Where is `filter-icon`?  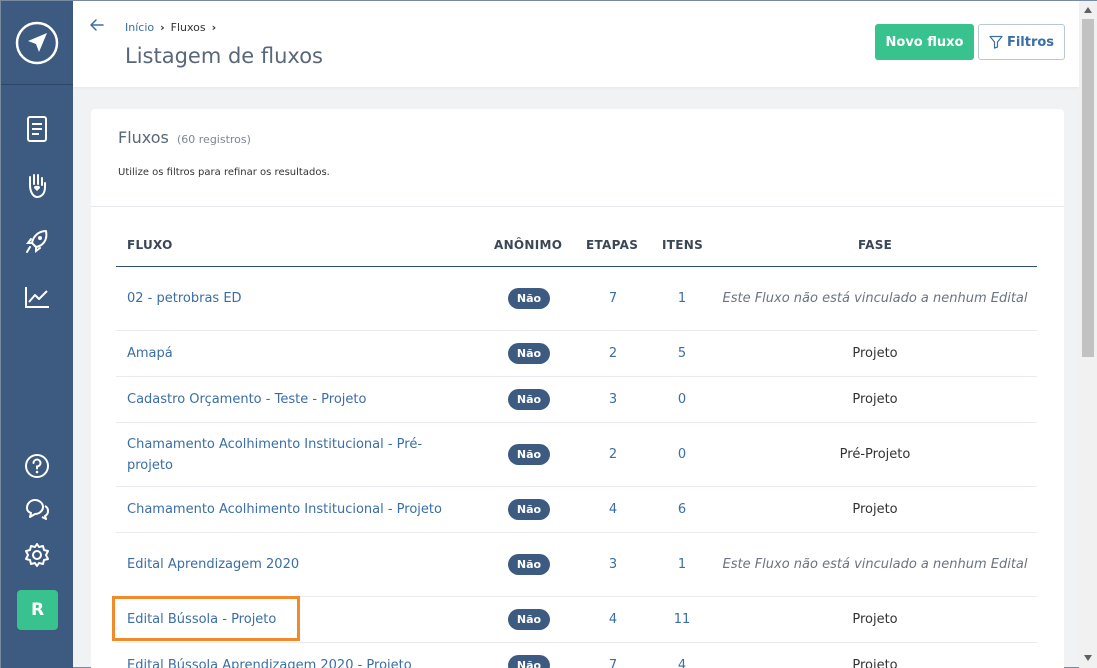 filter-icon is located at coordinates (996, 42).